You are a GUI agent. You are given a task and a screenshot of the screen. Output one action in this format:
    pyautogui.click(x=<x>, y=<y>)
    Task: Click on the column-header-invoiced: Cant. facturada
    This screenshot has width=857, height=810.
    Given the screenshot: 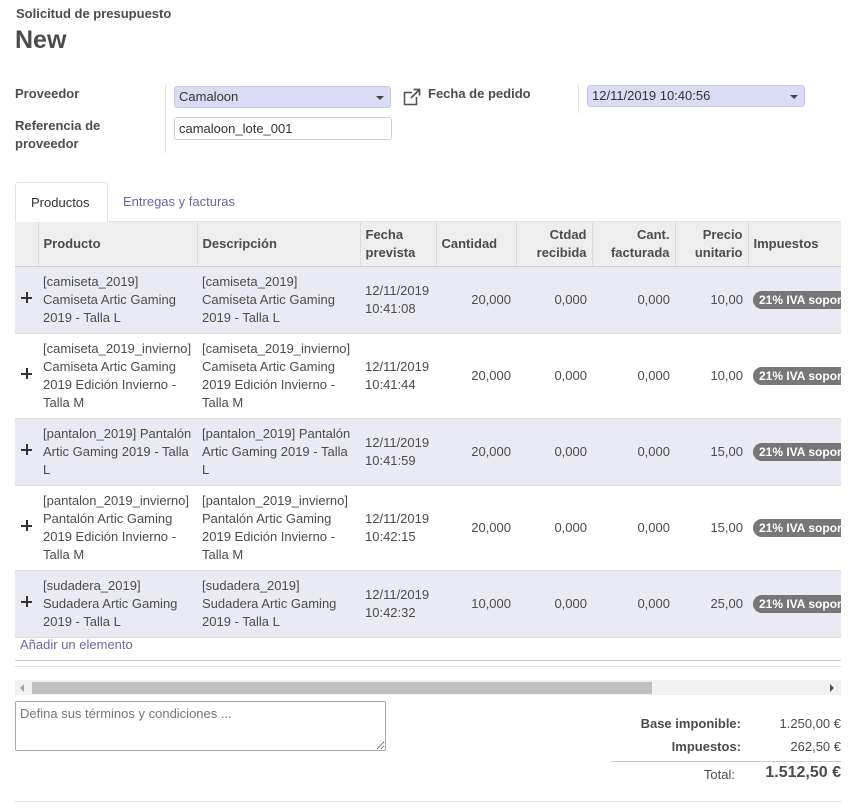 What is the action you would take?
    pyautogui.click(x=633, y=244)
    